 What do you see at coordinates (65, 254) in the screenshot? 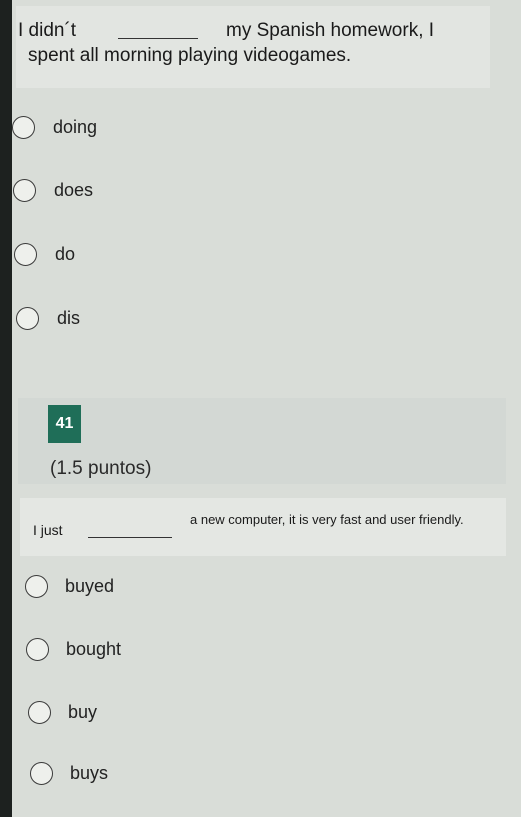
I see `option-label: do` at bounding box center [65, 254].